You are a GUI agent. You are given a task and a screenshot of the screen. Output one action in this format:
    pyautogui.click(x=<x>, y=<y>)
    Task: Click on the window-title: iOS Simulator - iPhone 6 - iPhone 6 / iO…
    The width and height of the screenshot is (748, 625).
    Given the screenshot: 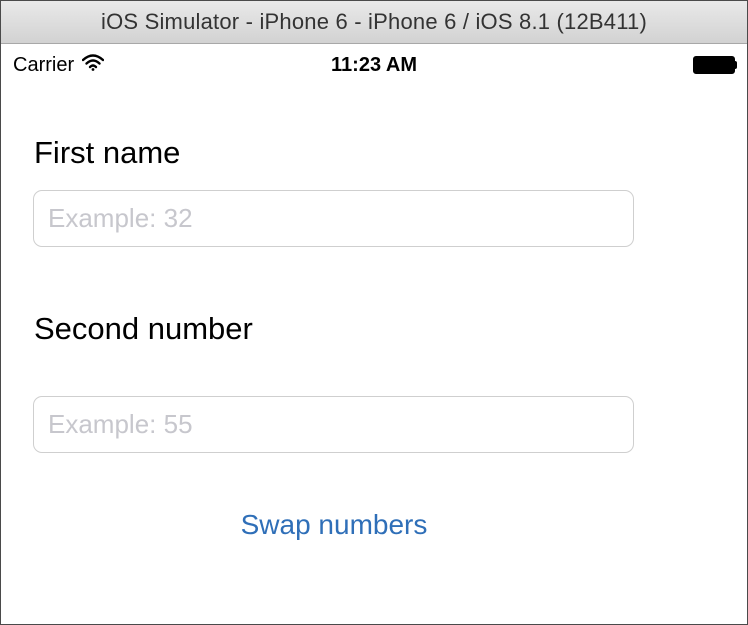 What is the action you would take?
    pyautogui.click(x=374, y=22)
    